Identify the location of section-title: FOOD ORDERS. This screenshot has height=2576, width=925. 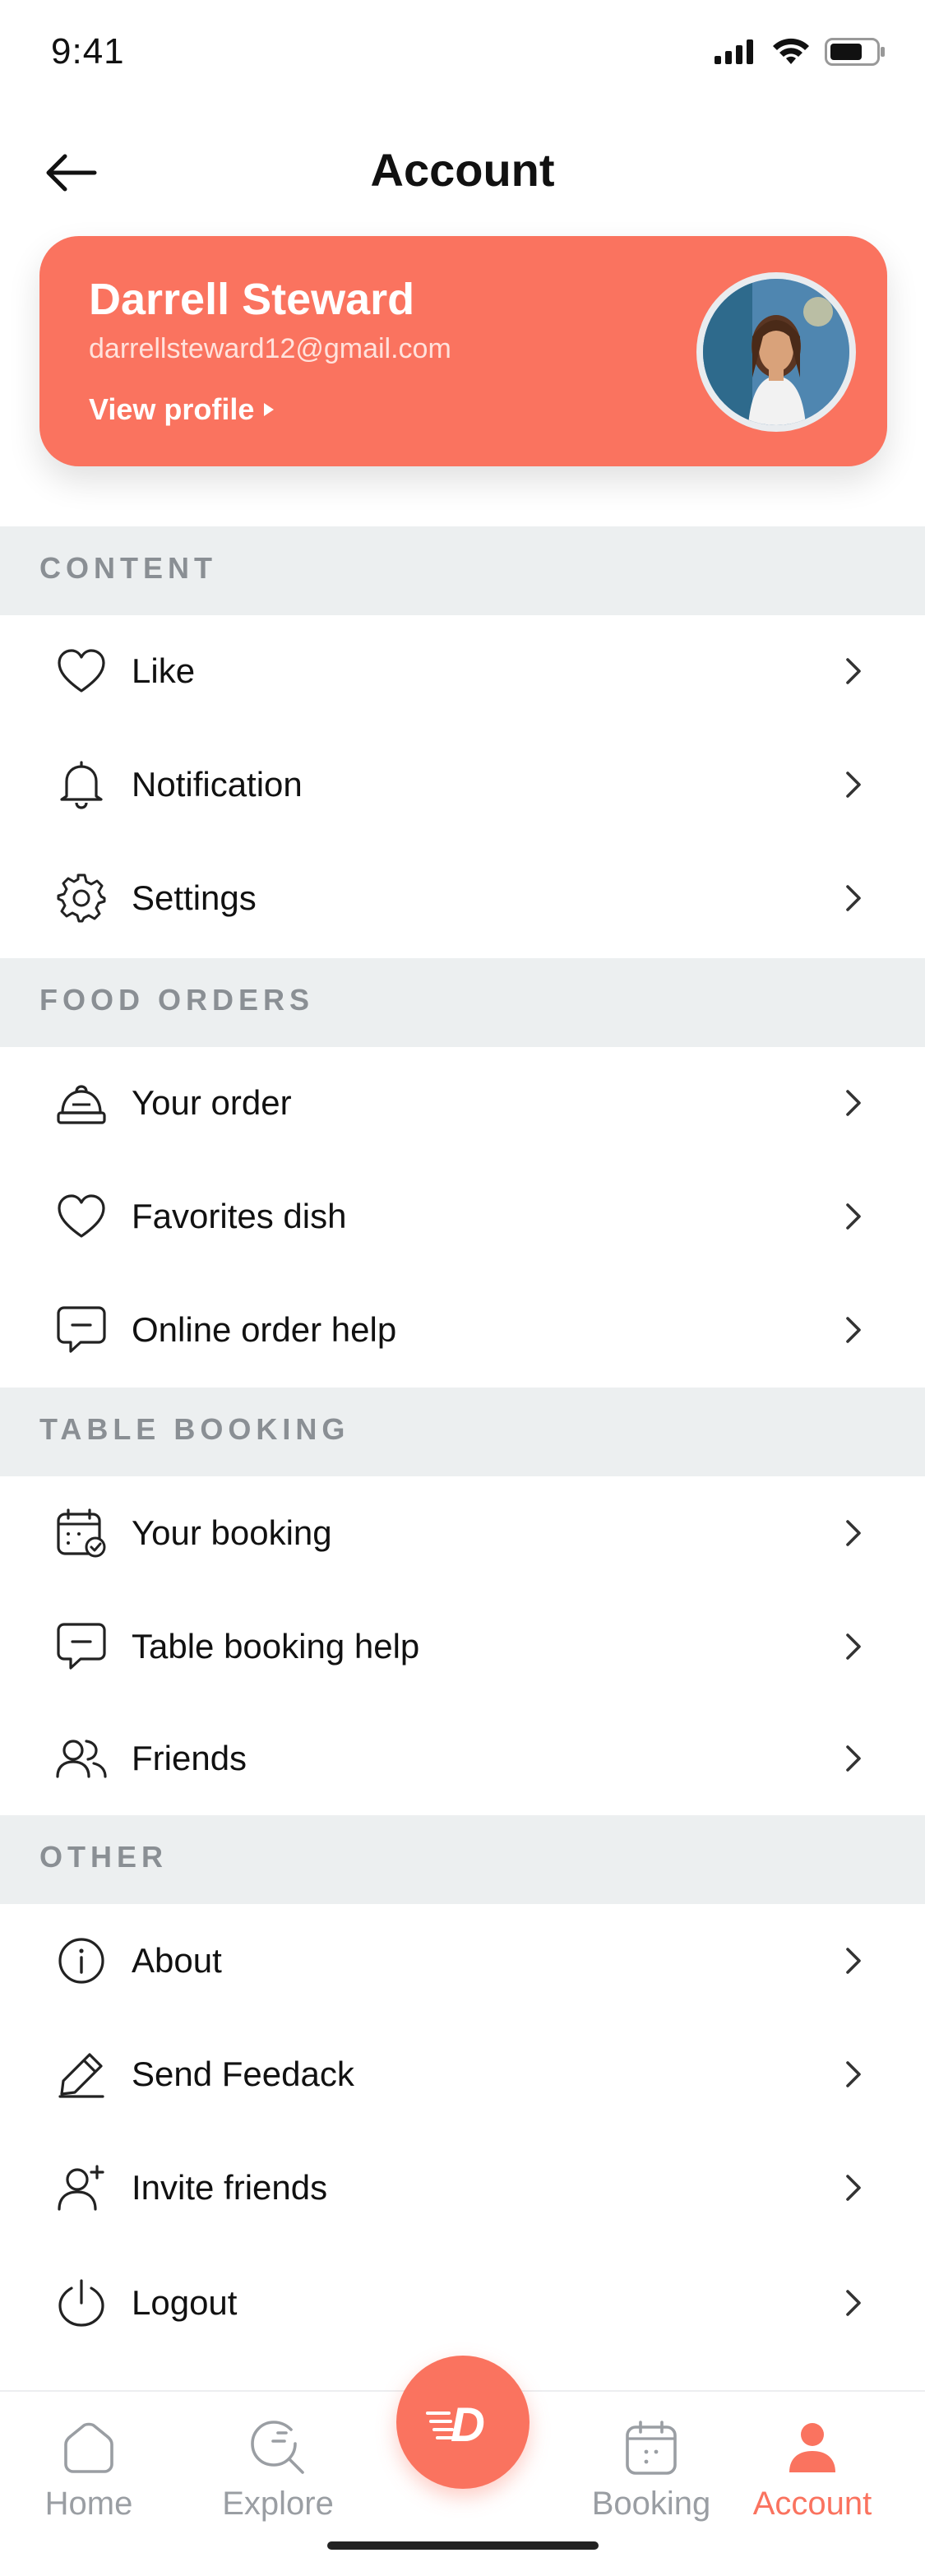
(177, 1000).